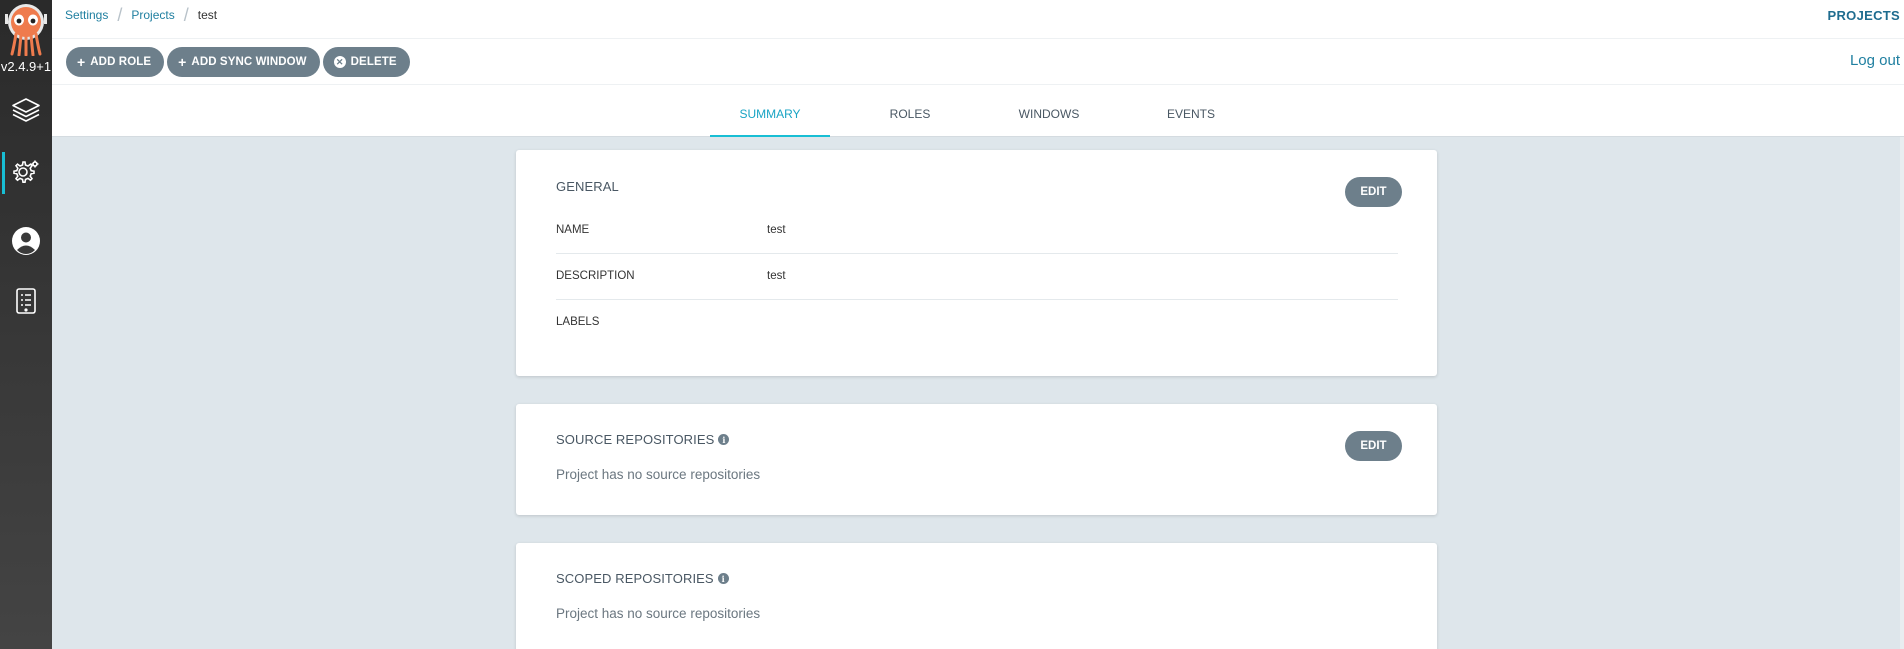  Describe the element at coordinates (1902, 393) in the screenshot. I see `scrollbar` at that location.